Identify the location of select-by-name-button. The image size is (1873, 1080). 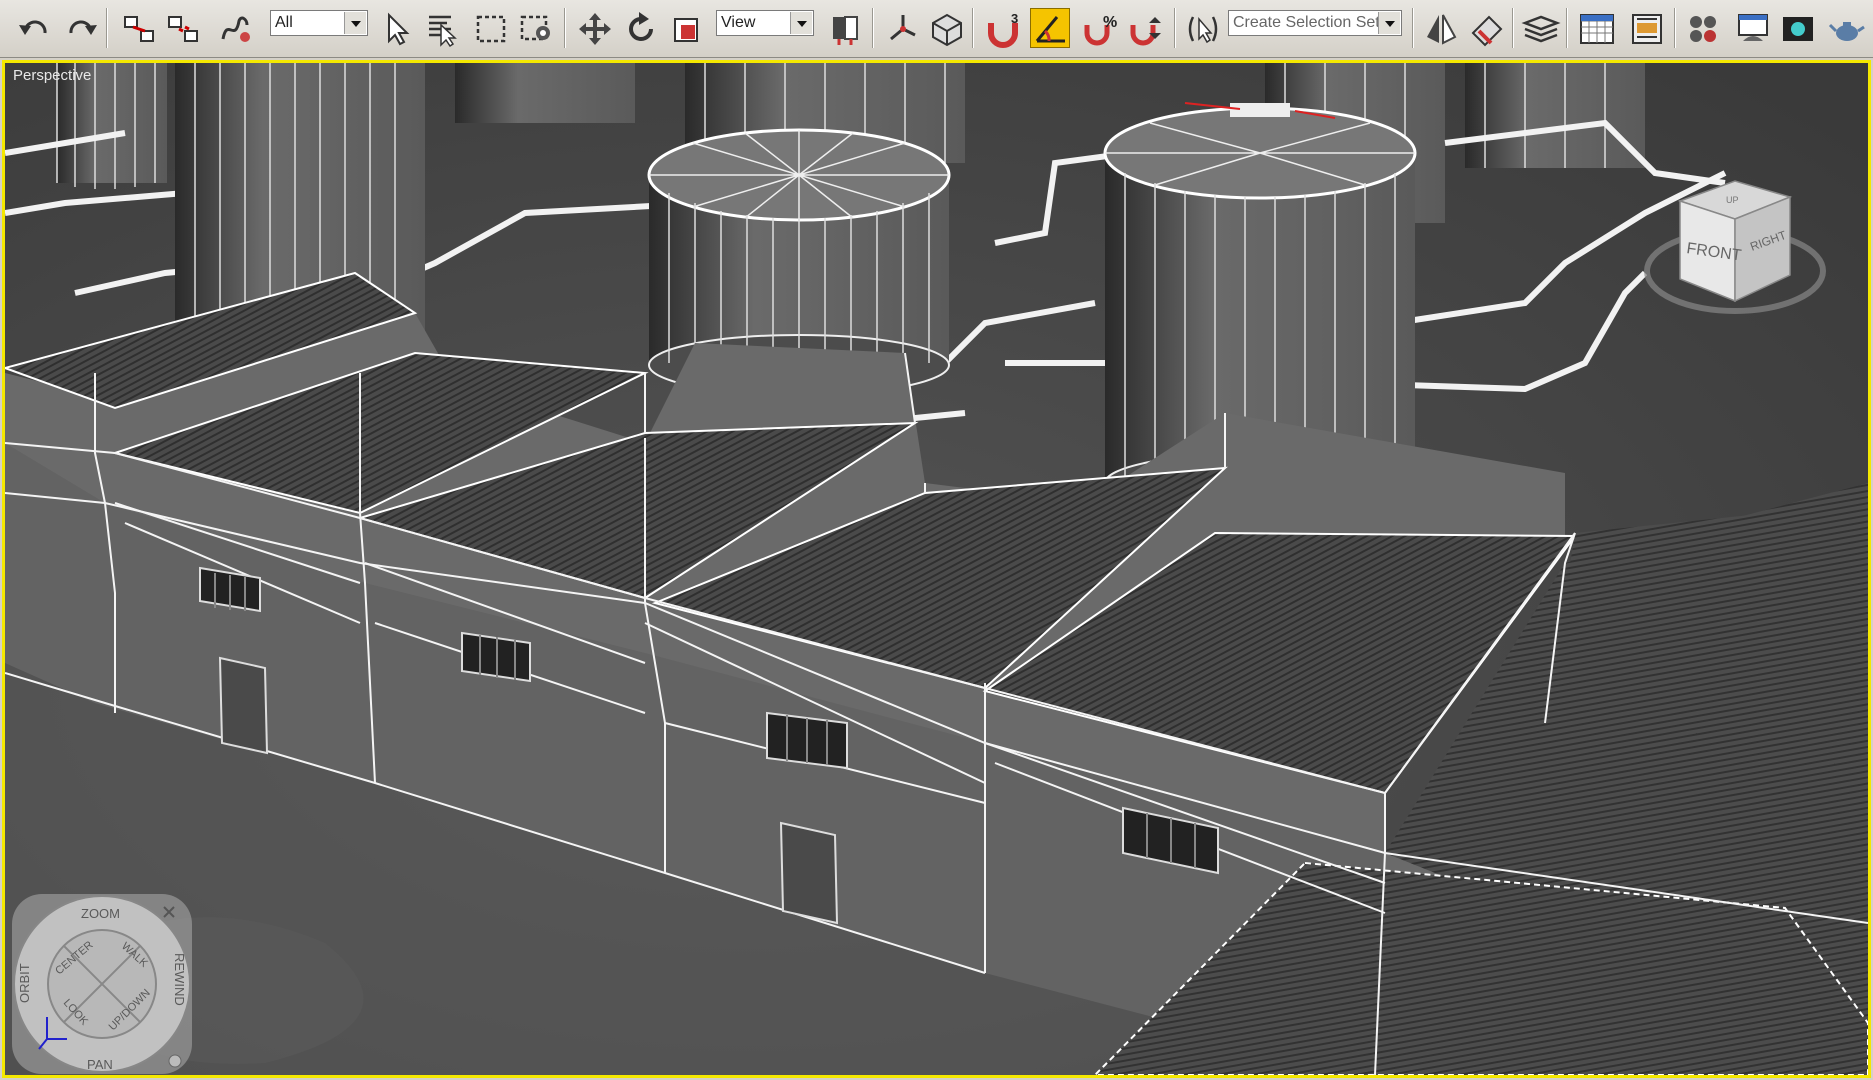
(440, 28).